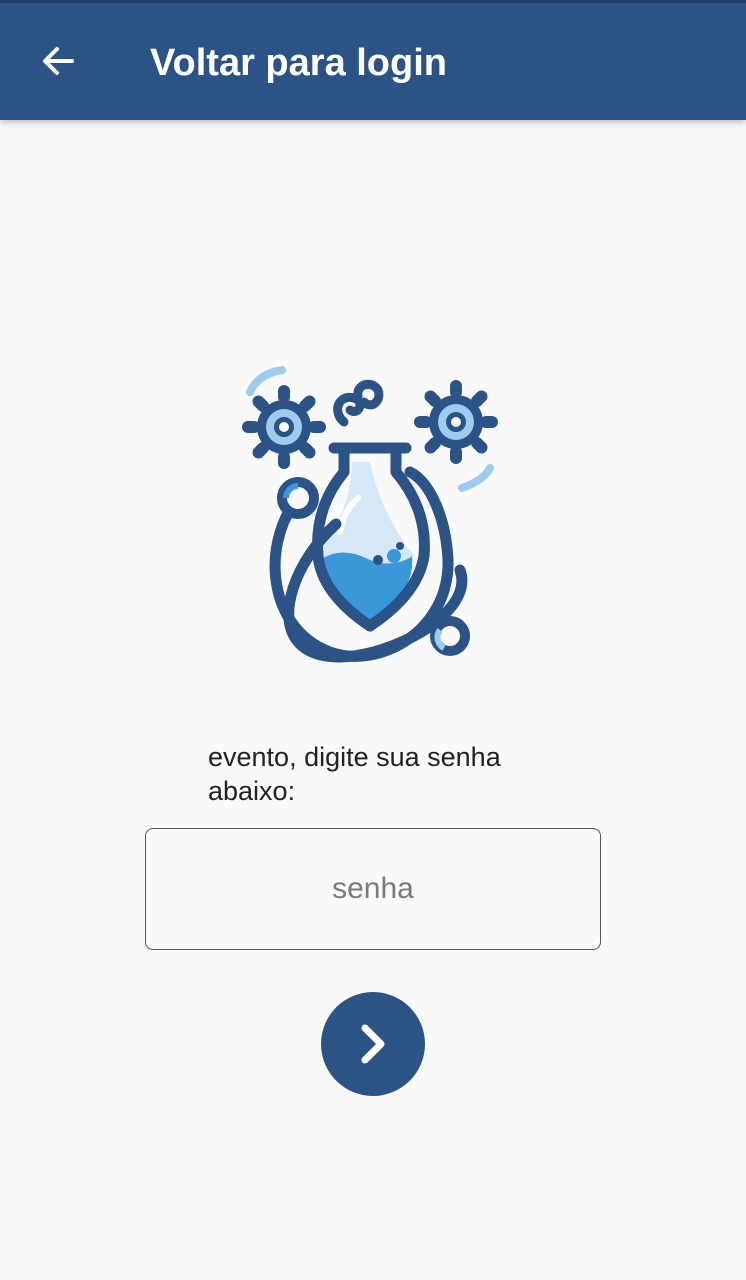 This screenshot has width=746, height=1280. Describe the element at coordinates (299, 63) in the screenshot. I see `app-title: Voltar para login` at that location.